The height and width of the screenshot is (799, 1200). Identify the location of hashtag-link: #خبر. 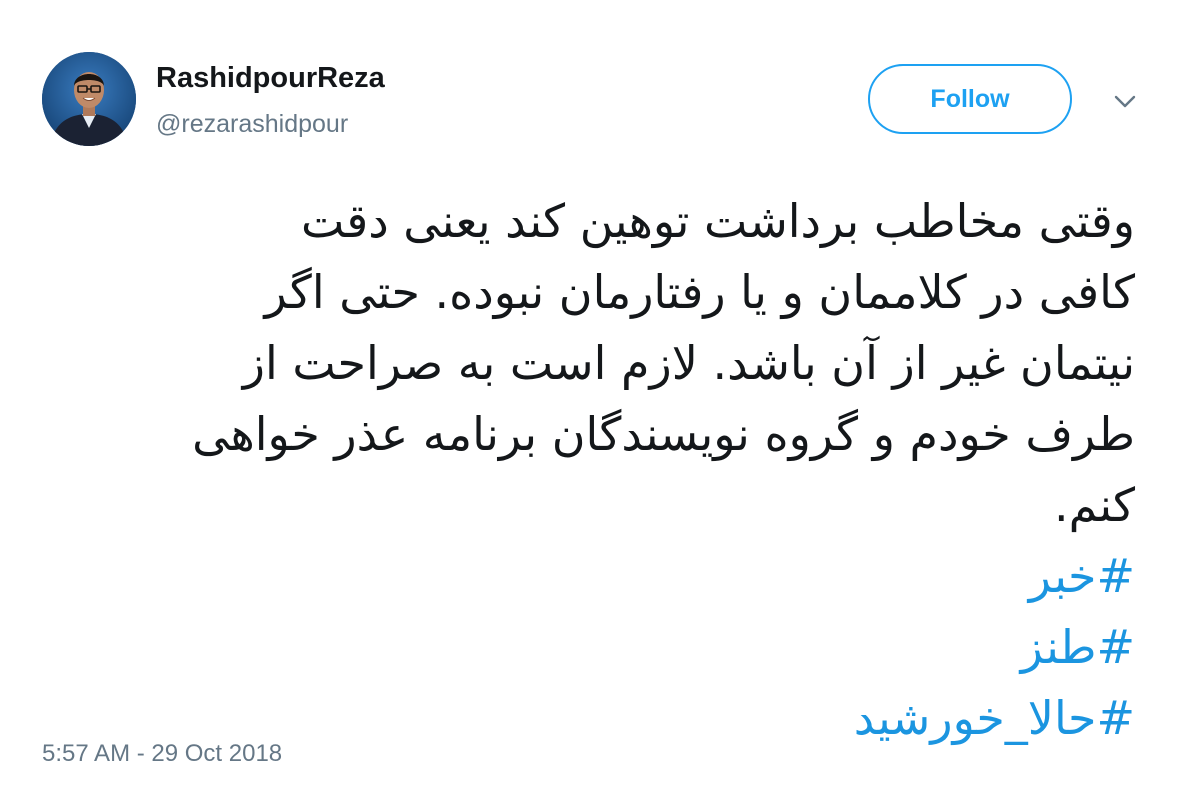
(590, 576).